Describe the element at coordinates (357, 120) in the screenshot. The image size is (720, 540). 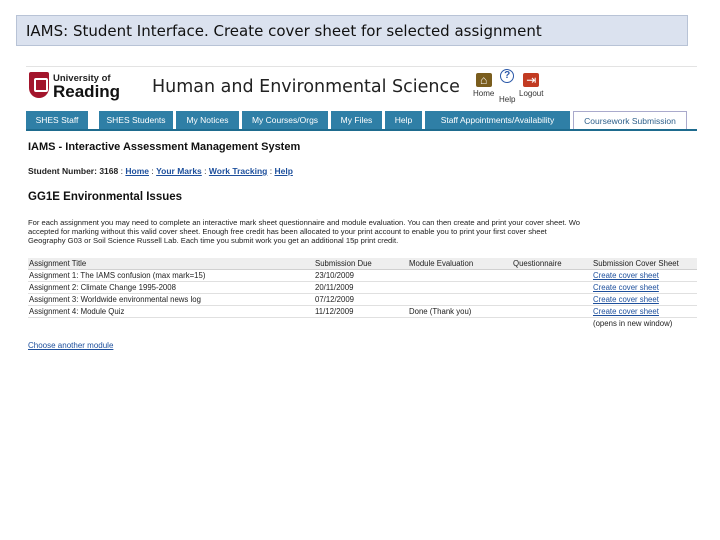
I see `tab-my-files: My Files` at that location.